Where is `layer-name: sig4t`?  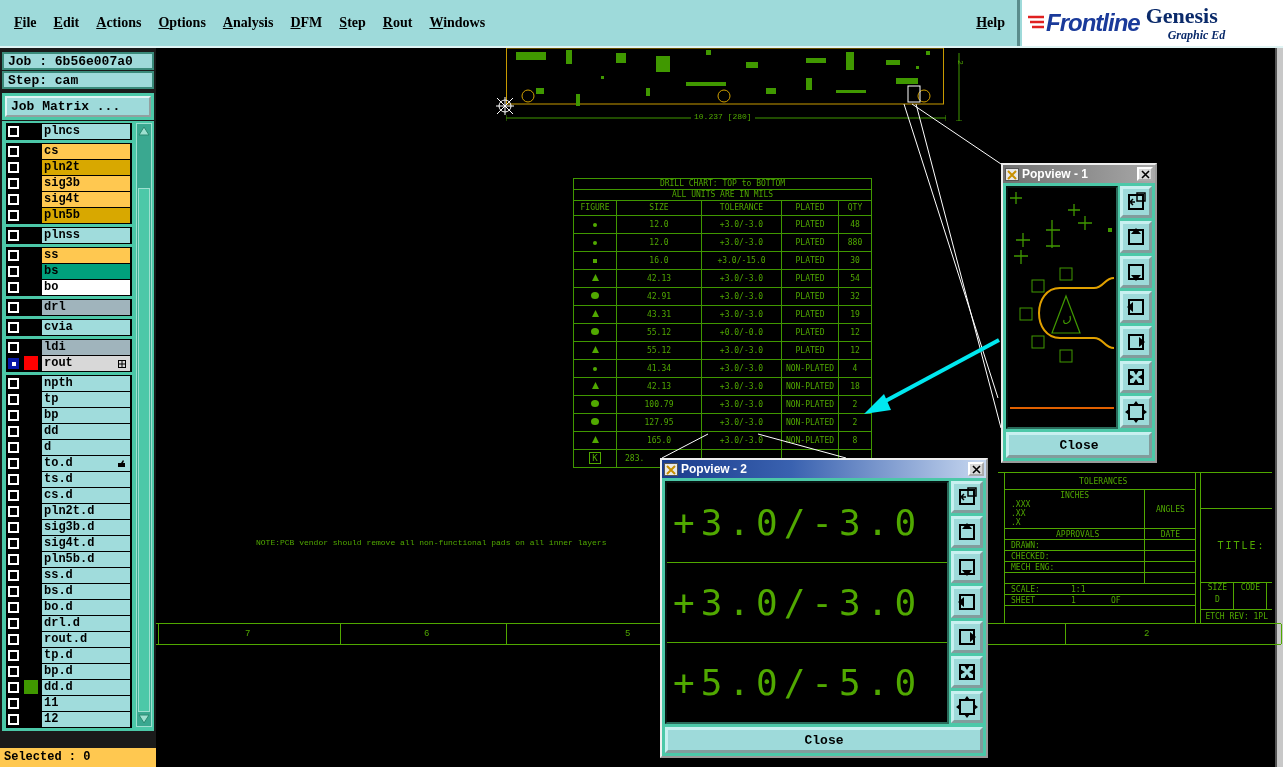 layer-name: sig4t is located at coordinates (86, 199).